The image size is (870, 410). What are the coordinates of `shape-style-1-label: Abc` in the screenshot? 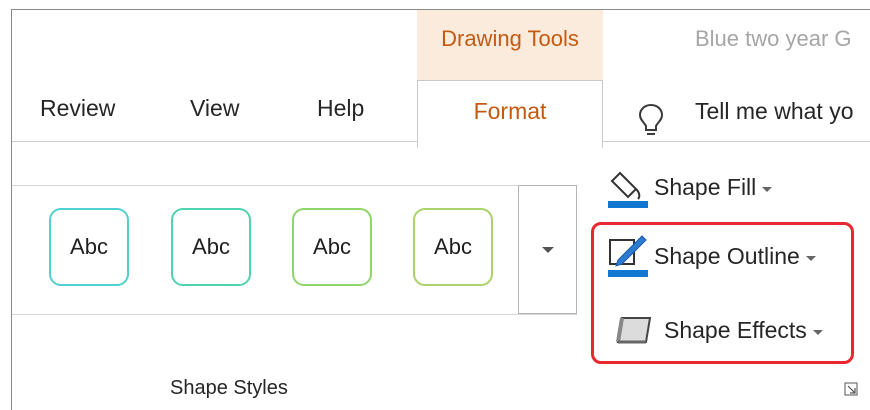 It's located at (89, 246).